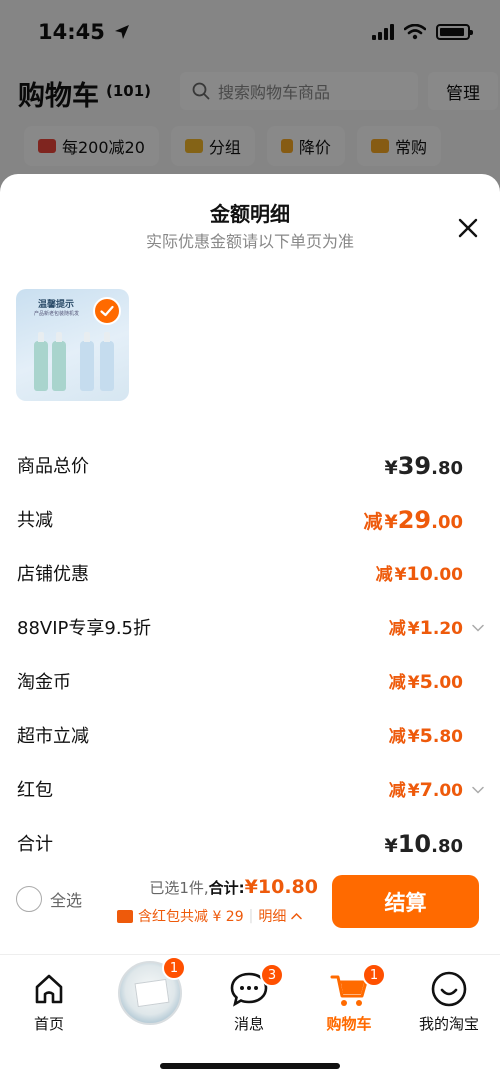  I want to click on selected-count: 已选1件,, so click(179, 888).